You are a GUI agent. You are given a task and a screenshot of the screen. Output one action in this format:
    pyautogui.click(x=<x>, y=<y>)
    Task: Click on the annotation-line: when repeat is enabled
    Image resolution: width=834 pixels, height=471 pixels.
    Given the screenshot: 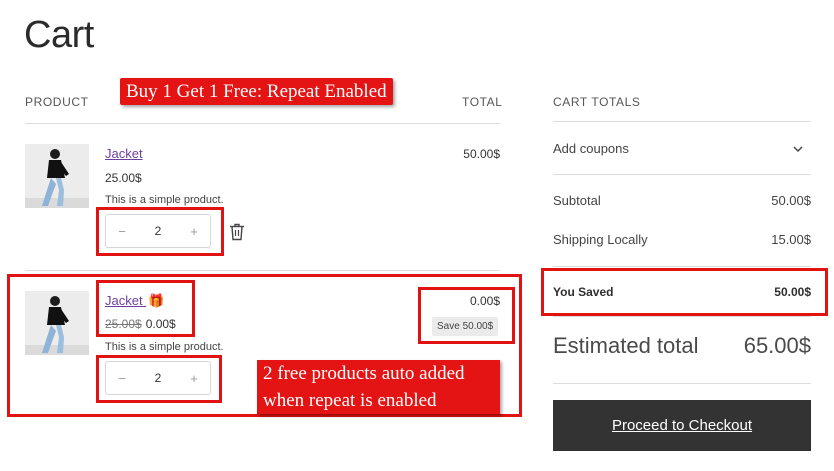 What is the action you would take?
    pyautogui.click(x=350, y=400)
    